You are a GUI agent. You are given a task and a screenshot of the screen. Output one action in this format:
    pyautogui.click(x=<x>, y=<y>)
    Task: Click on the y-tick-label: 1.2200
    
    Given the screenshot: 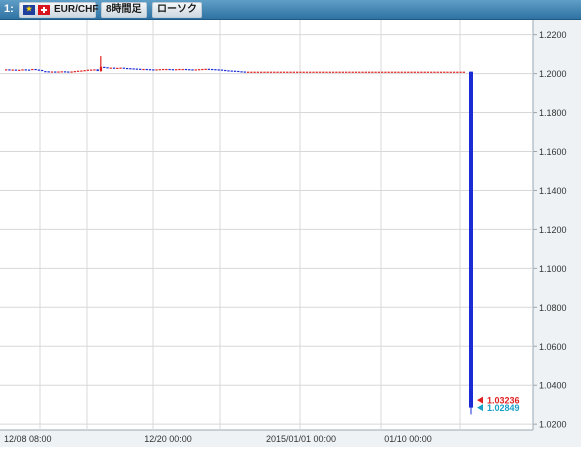 What is the action you would take?
    pyautogui.click(x=553, y=35)
    